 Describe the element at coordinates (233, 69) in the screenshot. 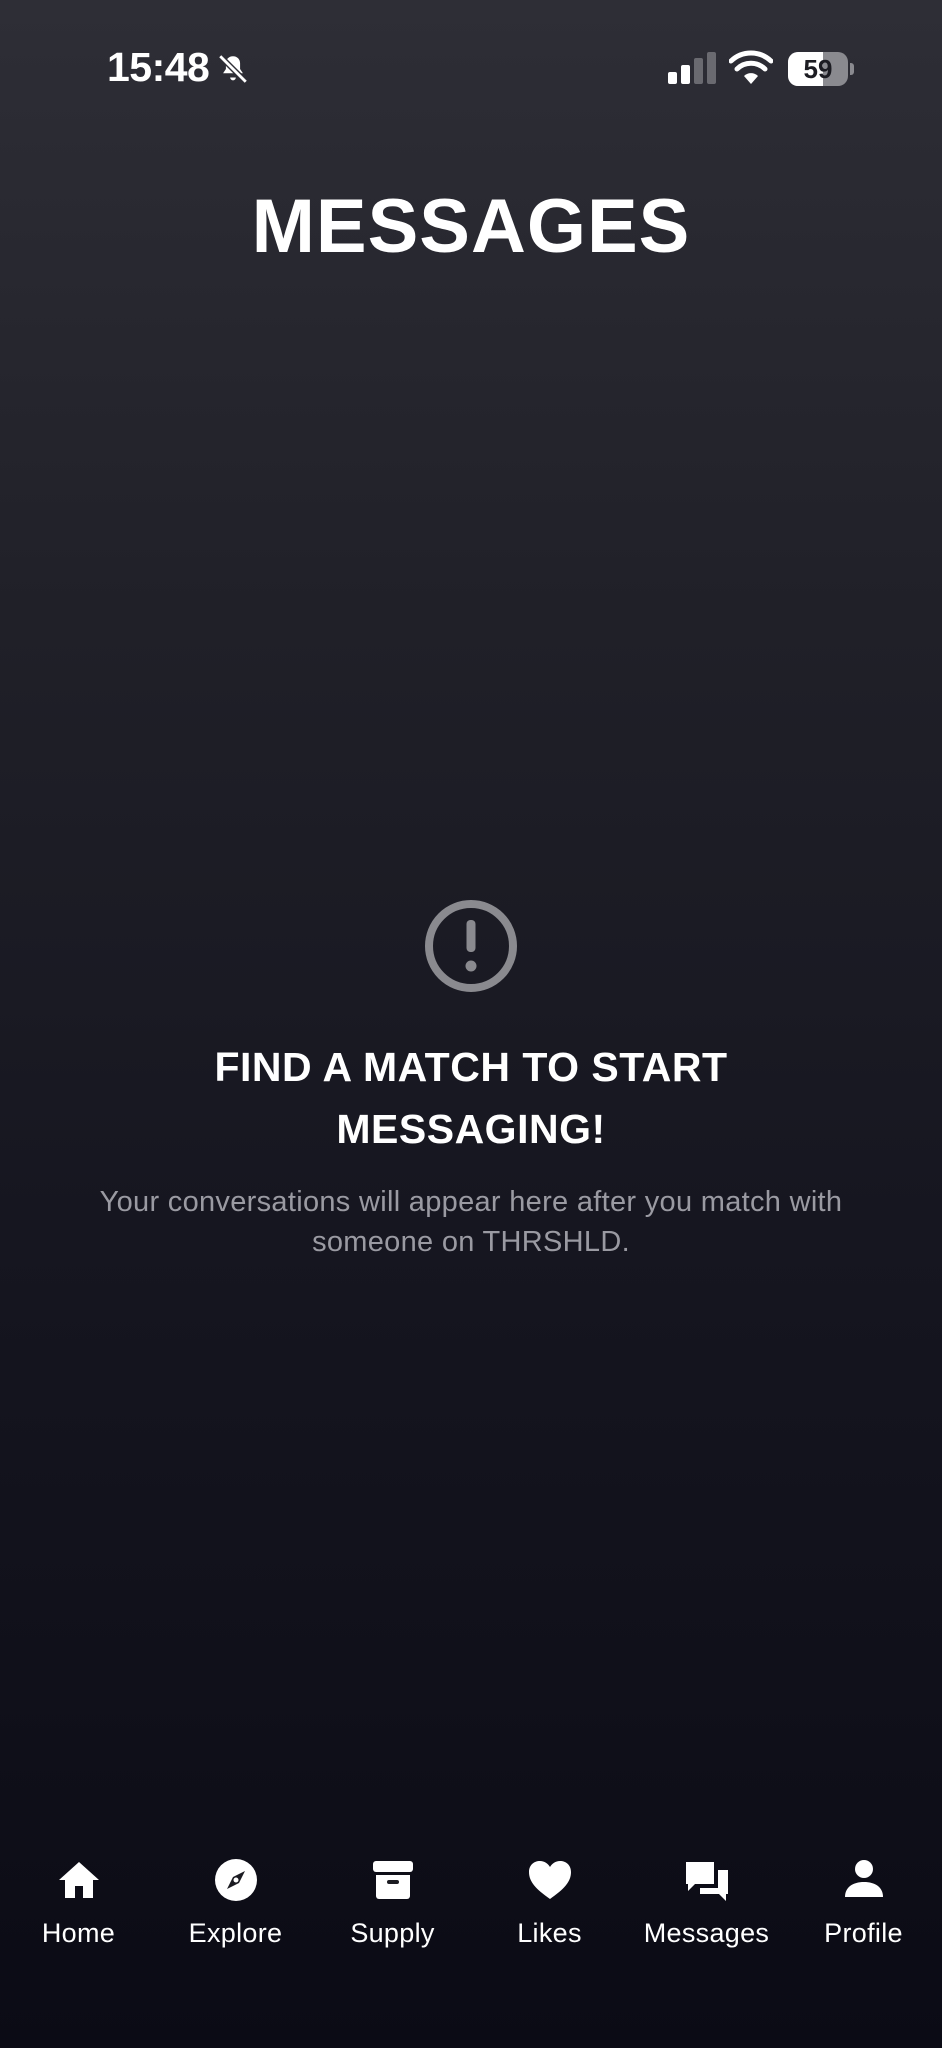

I see `bell-slash-icon` at that location.